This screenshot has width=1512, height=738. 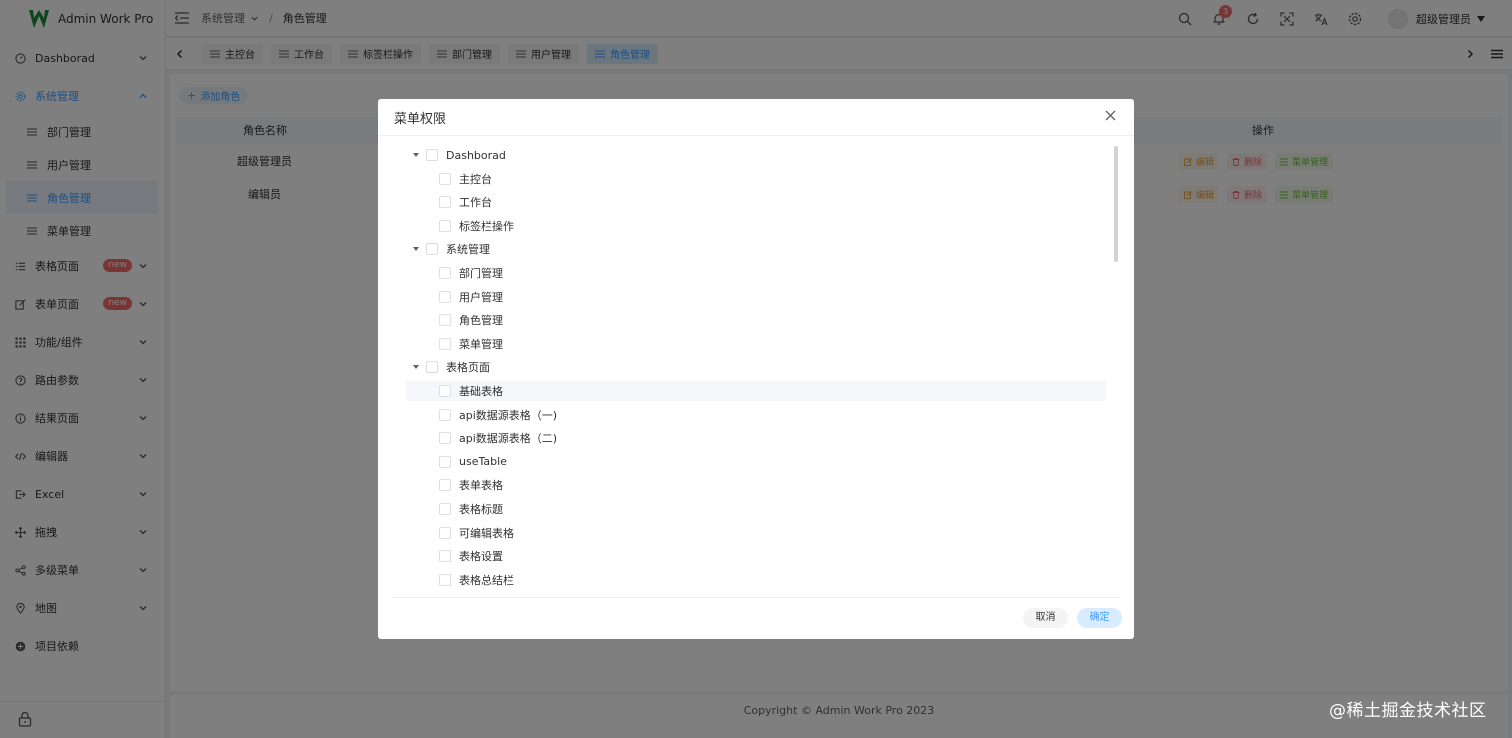 I want to click on tree-node-label: 表单表格, so click(x=481, y=486).